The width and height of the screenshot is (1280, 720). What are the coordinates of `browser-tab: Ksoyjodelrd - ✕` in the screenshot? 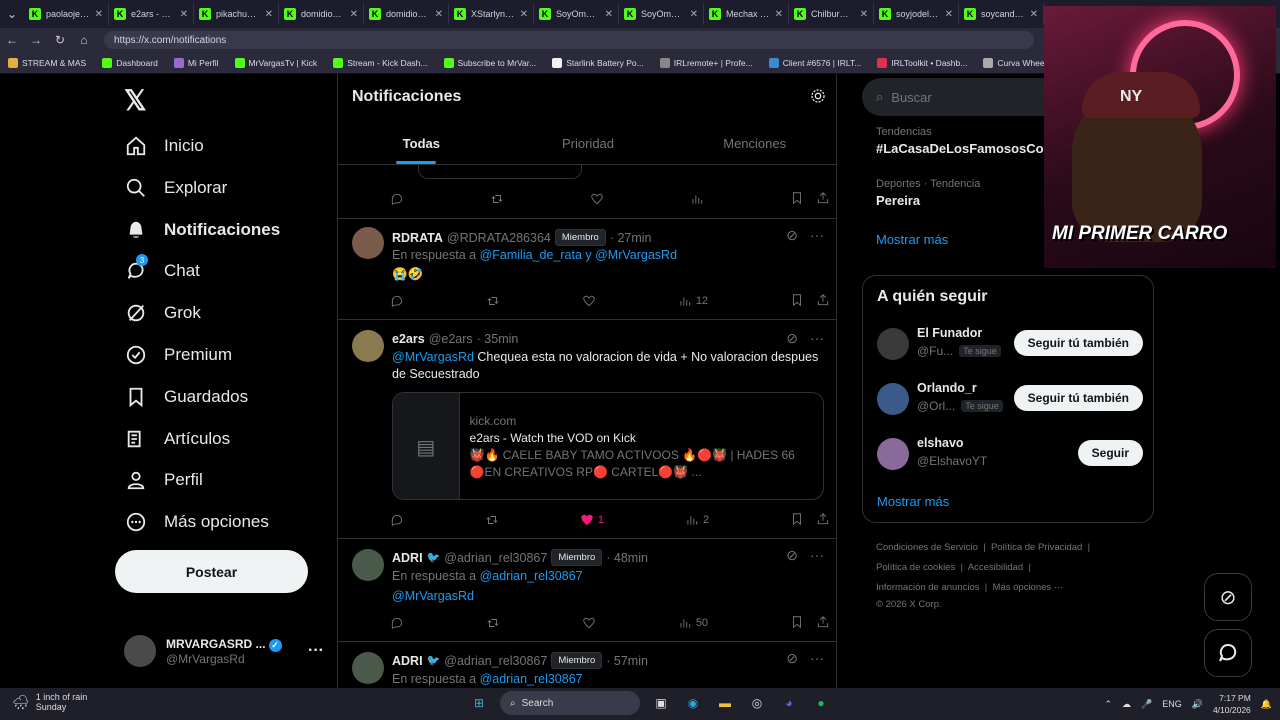 It's located at (916, 14).